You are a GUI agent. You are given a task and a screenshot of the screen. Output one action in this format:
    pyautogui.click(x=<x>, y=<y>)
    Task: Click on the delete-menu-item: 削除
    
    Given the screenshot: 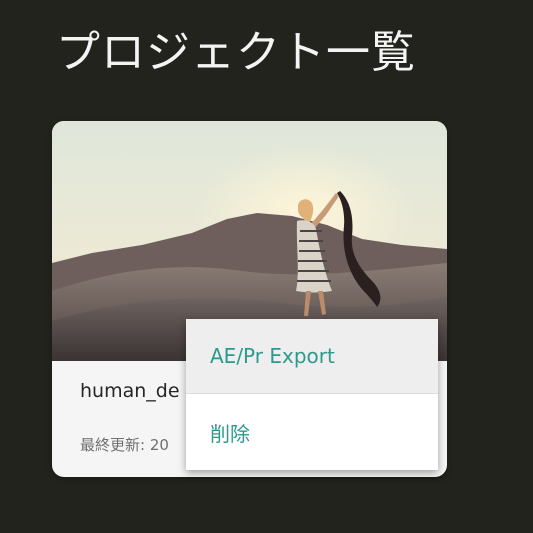 What is the action you would take?
    pyautogui.click(x=312, y=432)
    